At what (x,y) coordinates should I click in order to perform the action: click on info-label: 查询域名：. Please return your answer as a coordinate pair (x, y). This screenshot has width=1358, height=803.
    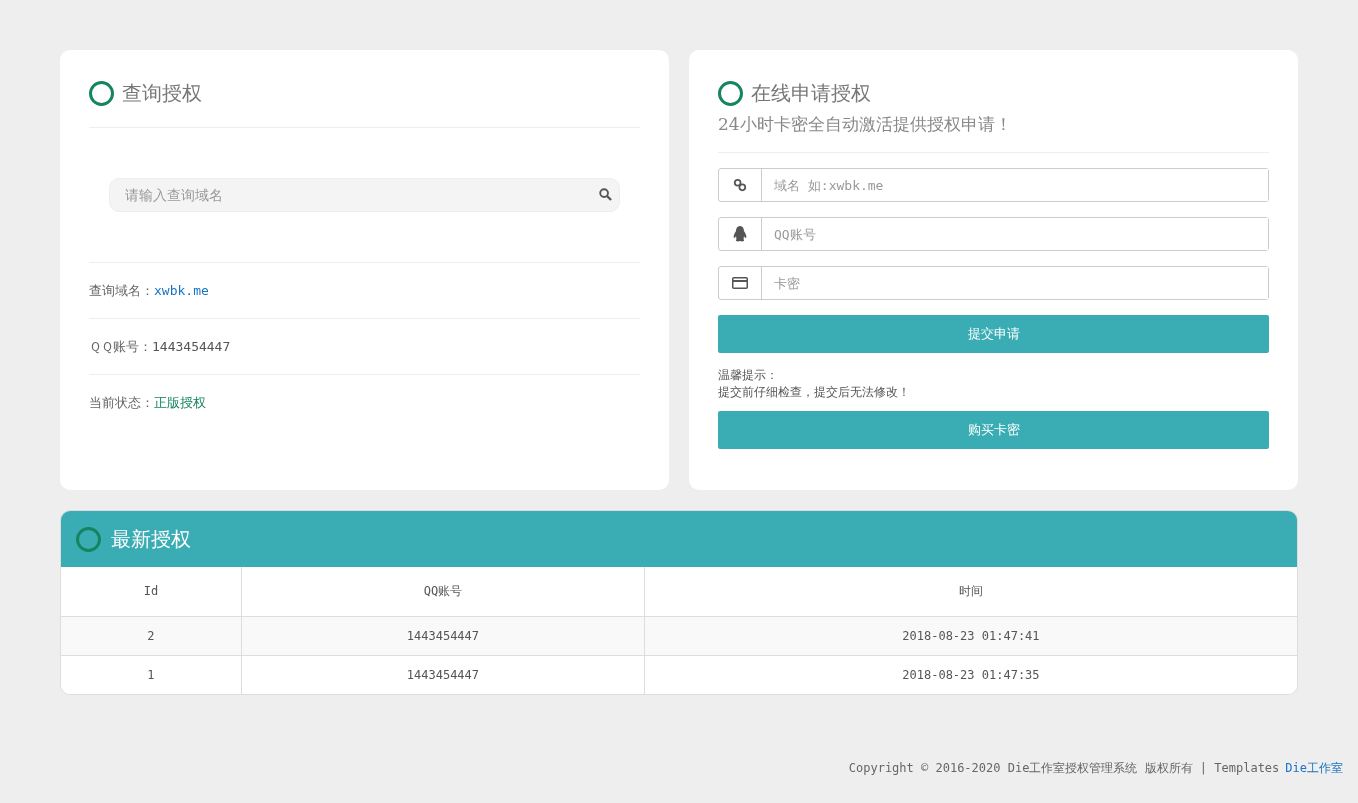
    Looking at the image, I should click on (121, 290).